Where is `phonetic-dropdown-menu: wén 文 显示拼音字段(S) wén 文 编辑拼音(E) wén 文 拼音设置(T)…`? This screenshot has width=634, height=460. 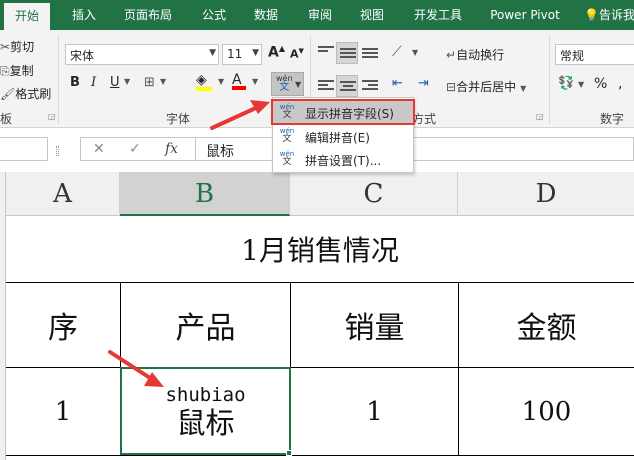
phonetic-dropdown-menu: wén 文 显示拼音字段(S) wén 文 编辑拼音(E) wén 文 拼音设置(T)… is located at coordinates (343, 135).